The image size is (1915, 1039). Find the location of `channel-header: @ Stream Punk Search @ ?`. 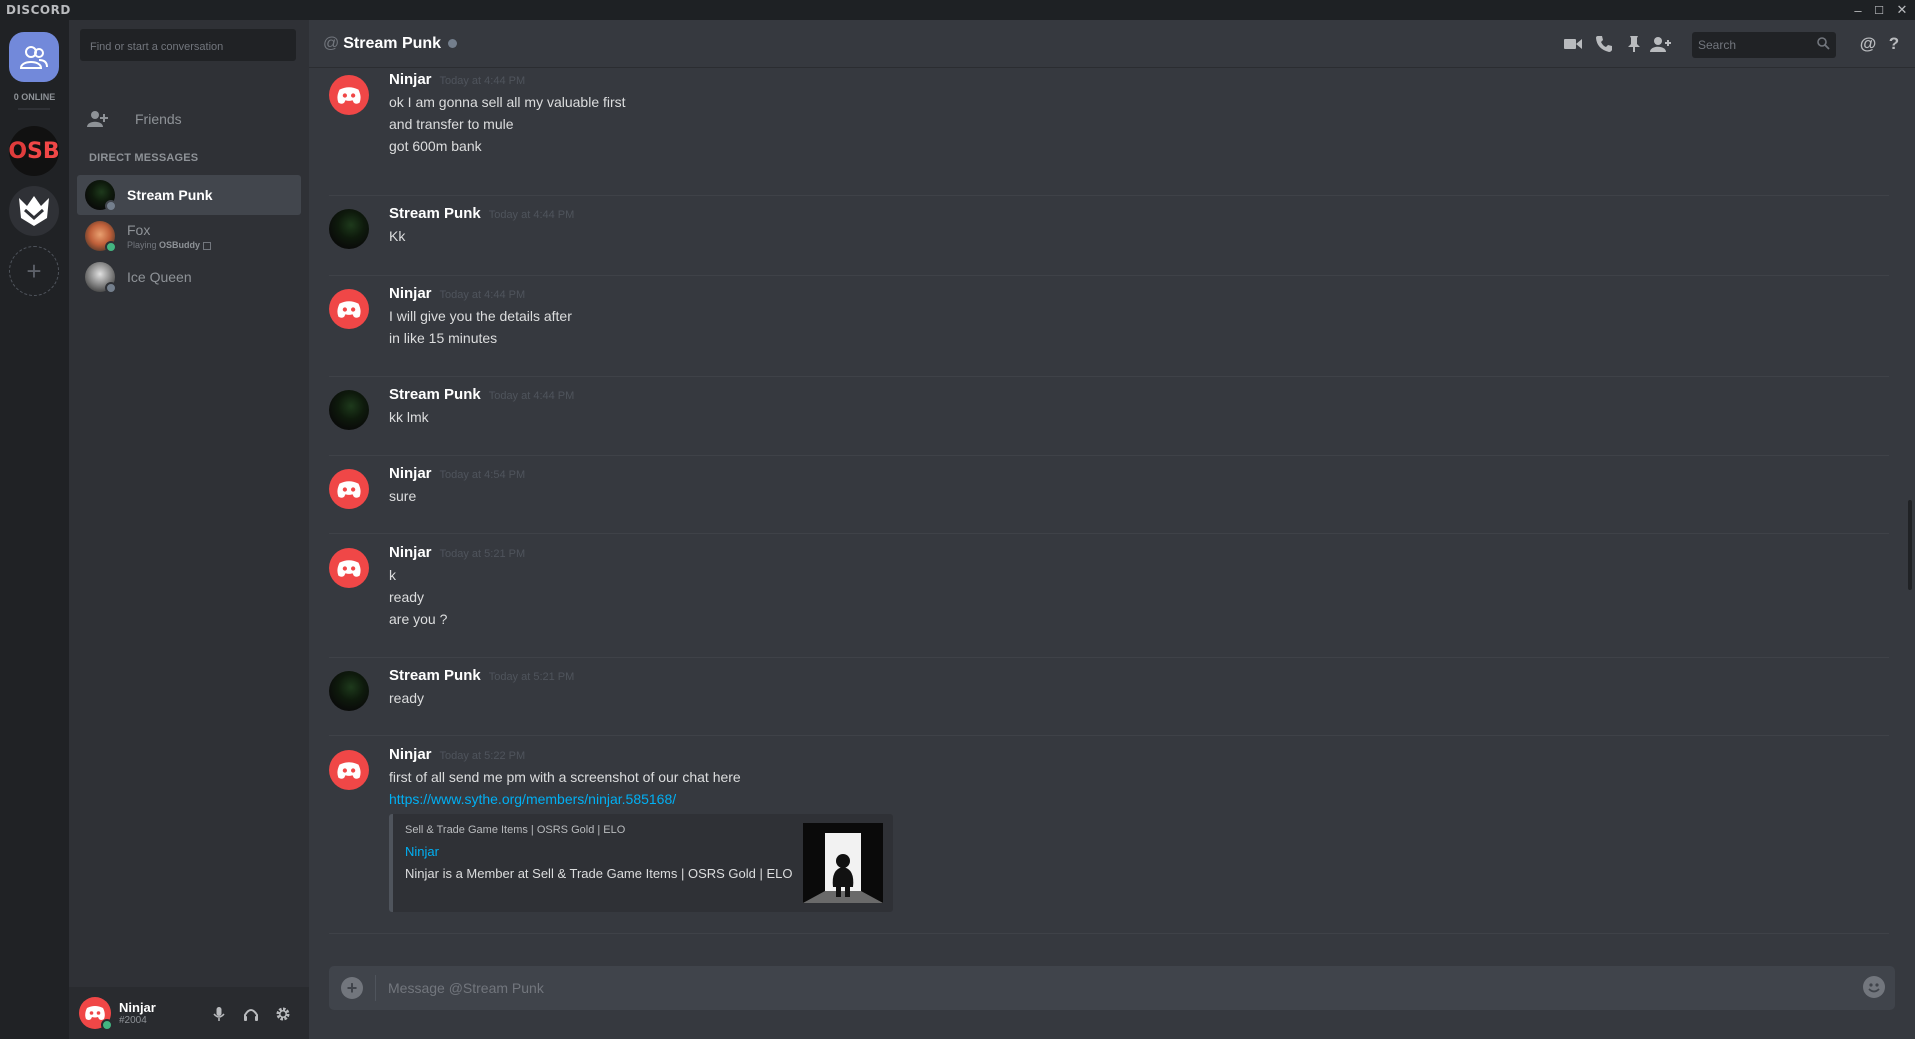

channel-header: @ Stream Punk Search @ ? is located at coordinates (1112, 44).